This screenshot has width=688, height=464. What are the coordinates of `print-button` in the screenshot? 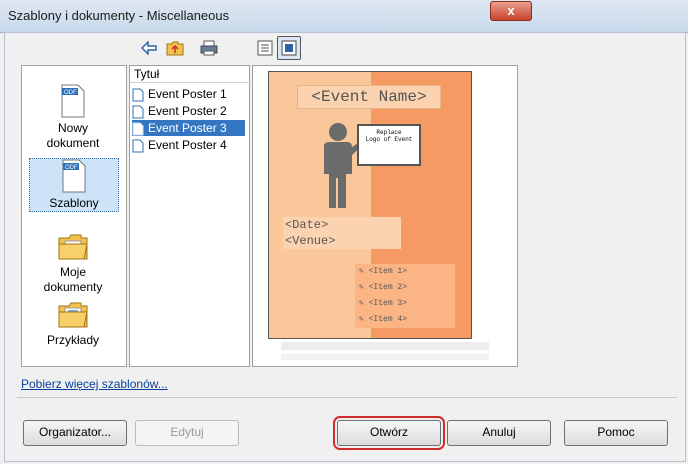 It's located at (209, 48).